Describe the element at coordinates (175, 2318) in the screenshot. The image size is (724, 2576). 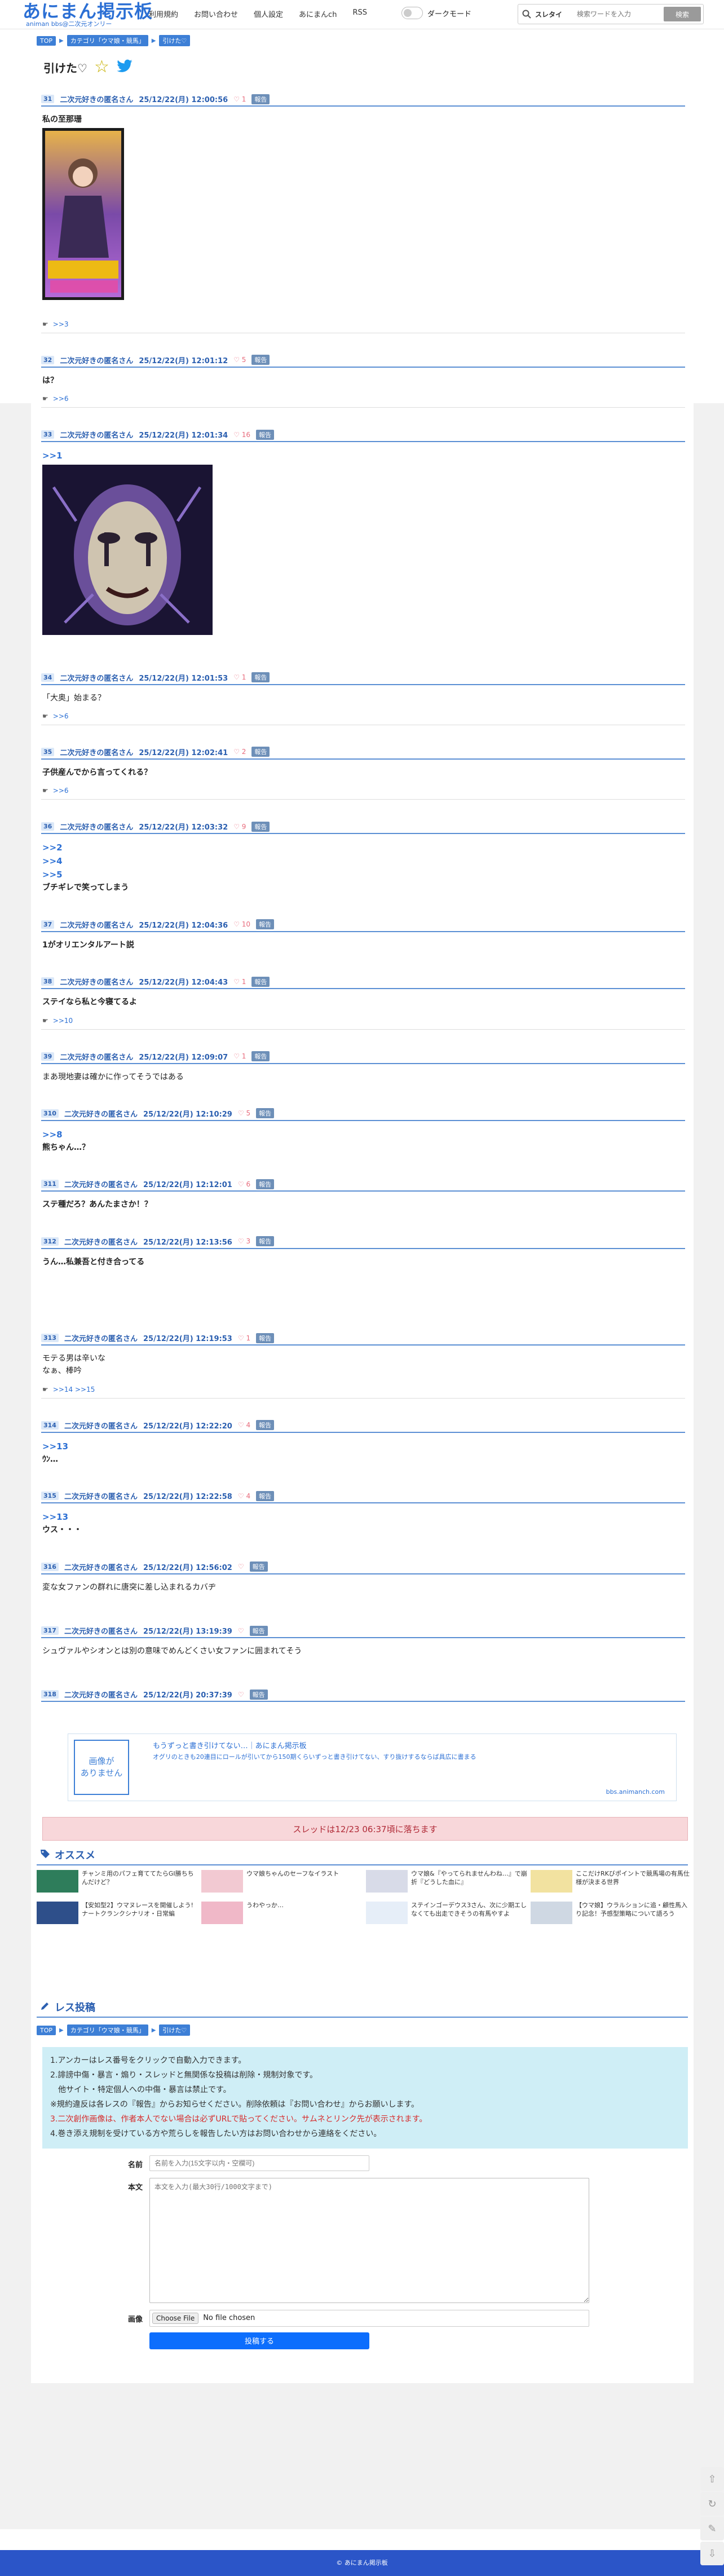
I see `choose-file-button: Choose File` at that location.